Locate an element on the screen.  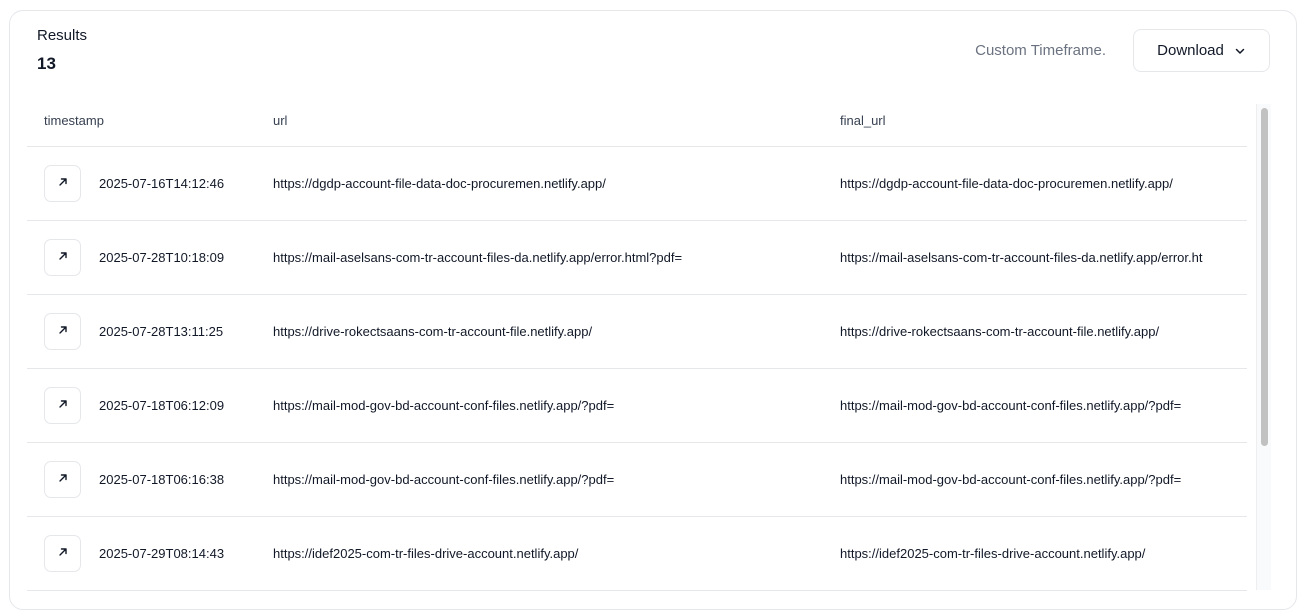
table-header: timestamp url final_url is located at coordinates (637, 120).